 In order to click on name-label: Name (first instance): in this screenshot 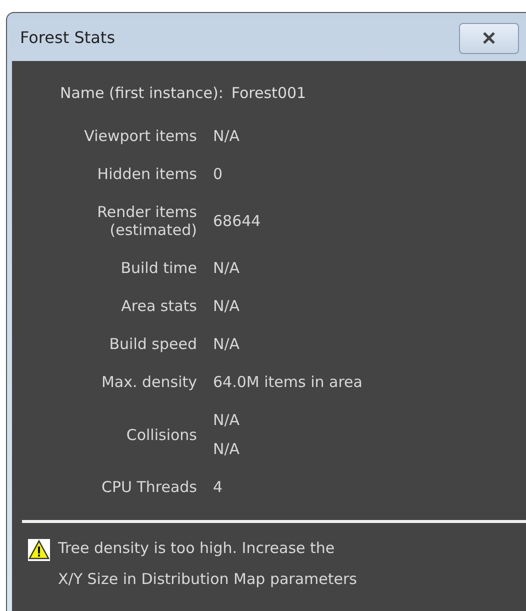, I will do `click(142, 93)`.